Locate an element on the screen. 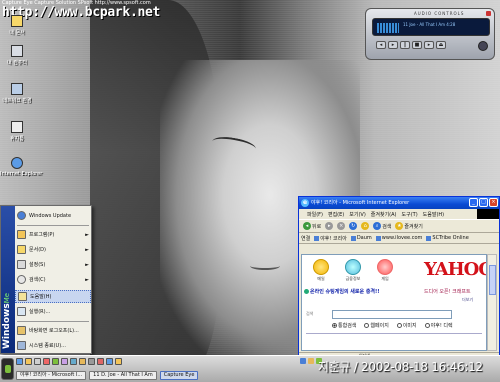 The height and width of the screenshot is (382, 500). stop-icon: × is located at coordinates (341, 226).